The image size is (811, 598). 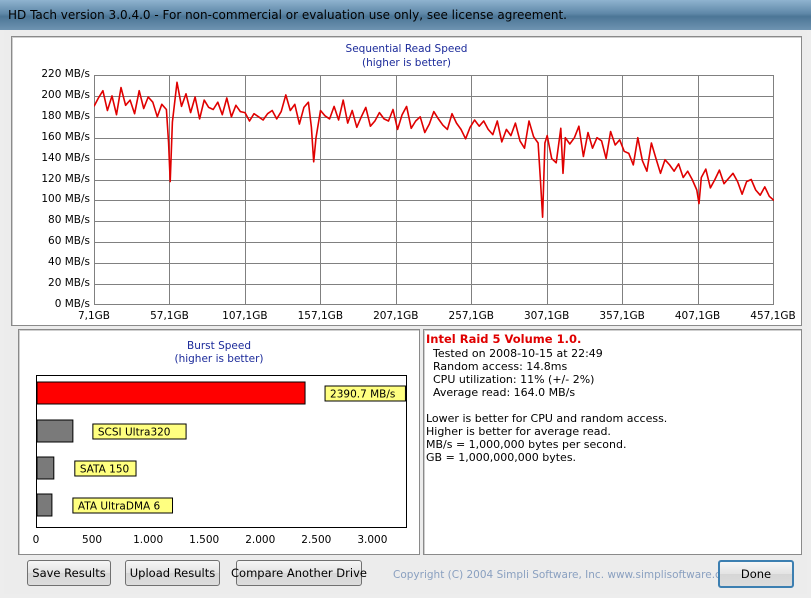 What do you see at coordinates (69, 283) in the screenshot?
I see `y-tick-label: 20 MB/s` at bounding box center [69, 283].